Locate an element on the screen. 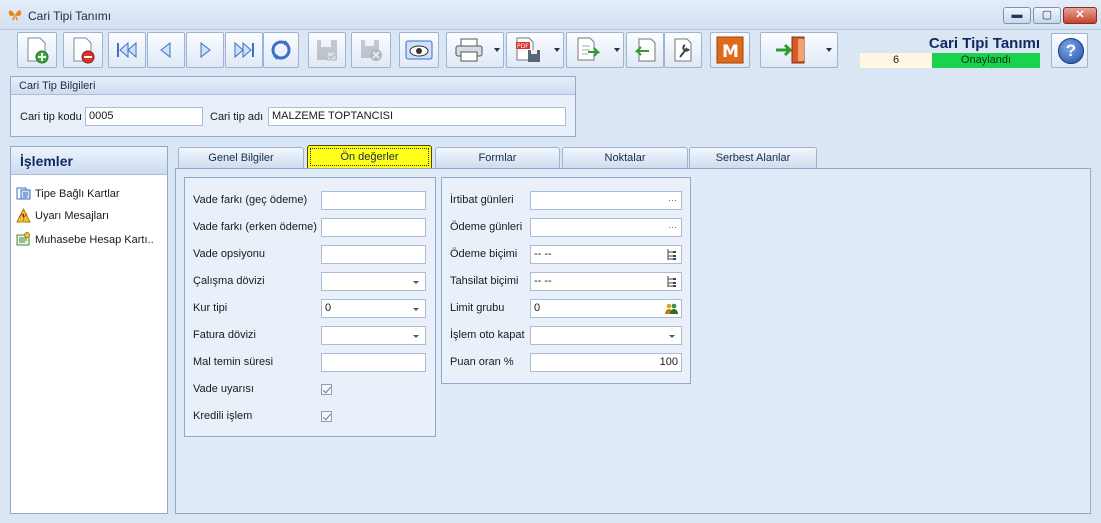  field-label: Fatura dövizi is located at coordinates (224, 335).